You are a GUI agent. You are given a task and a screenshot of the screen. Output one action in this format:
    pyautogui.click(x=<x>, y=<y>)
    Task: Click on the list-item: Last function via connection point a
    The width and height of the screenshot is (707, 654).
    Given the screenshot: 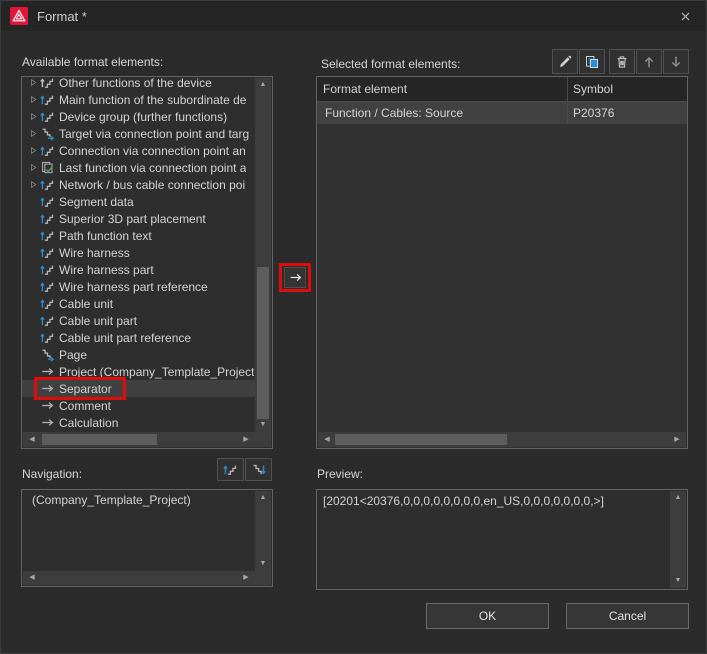 What is the action you would take?
    pyautogui.click(x=139, y=167)
    